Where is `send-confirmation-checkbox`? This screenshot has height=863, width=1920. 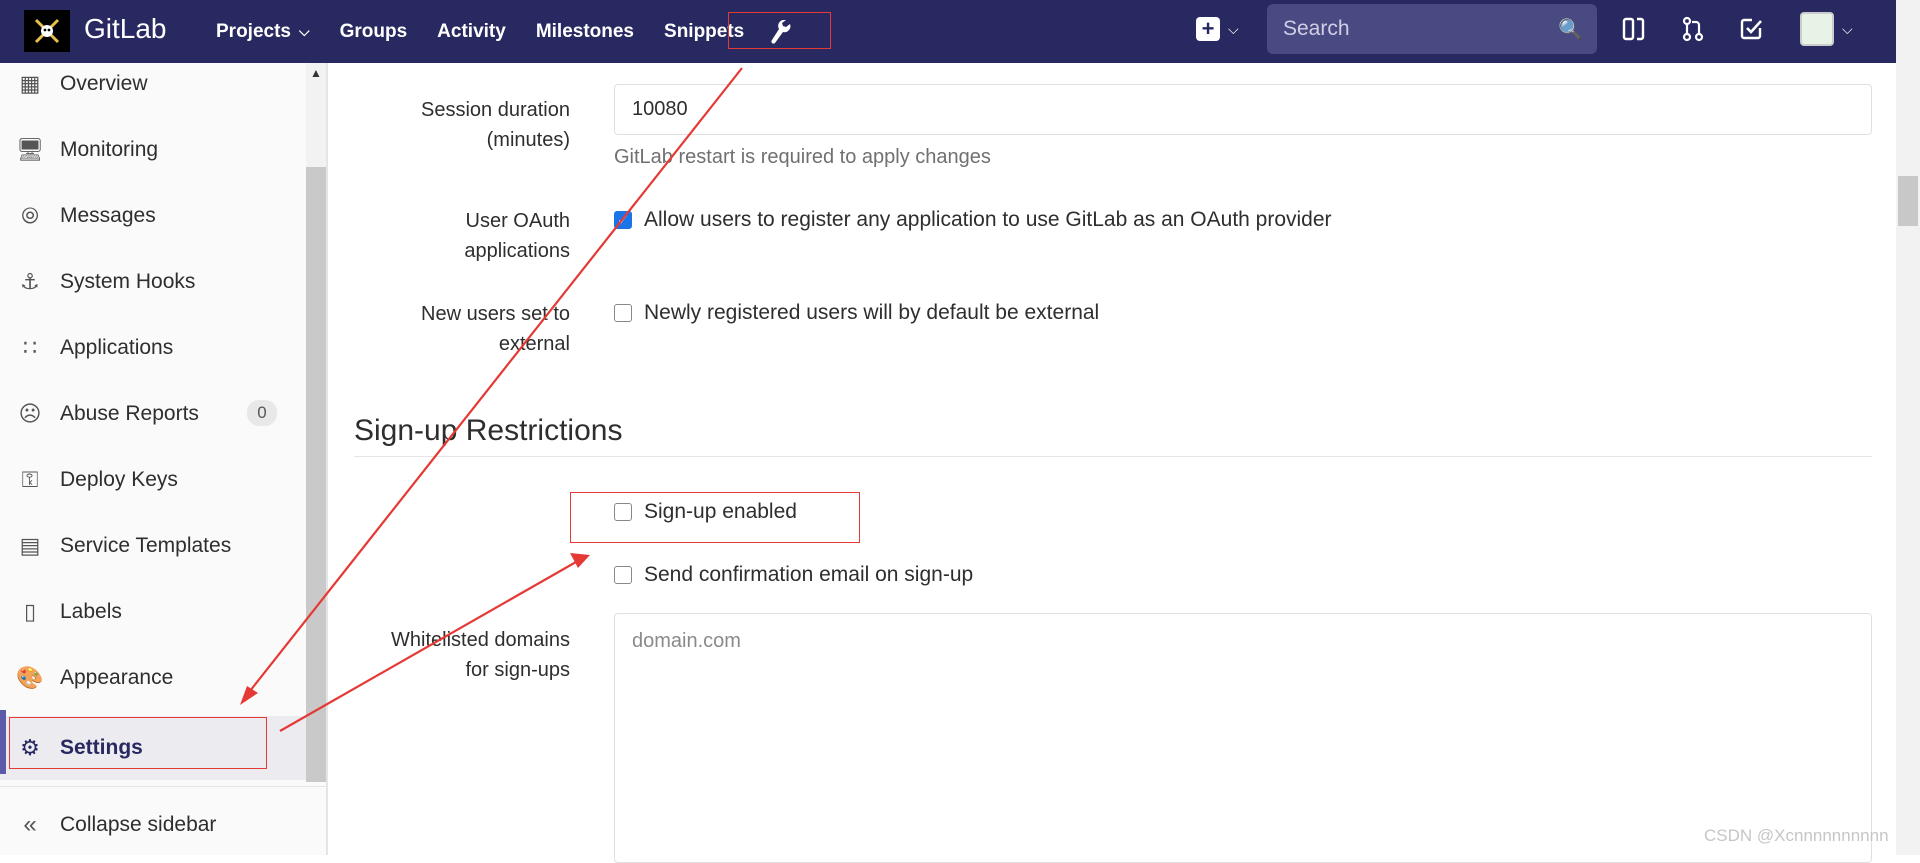 send-confirmation-checkbox is located at coordinates (623, 575).